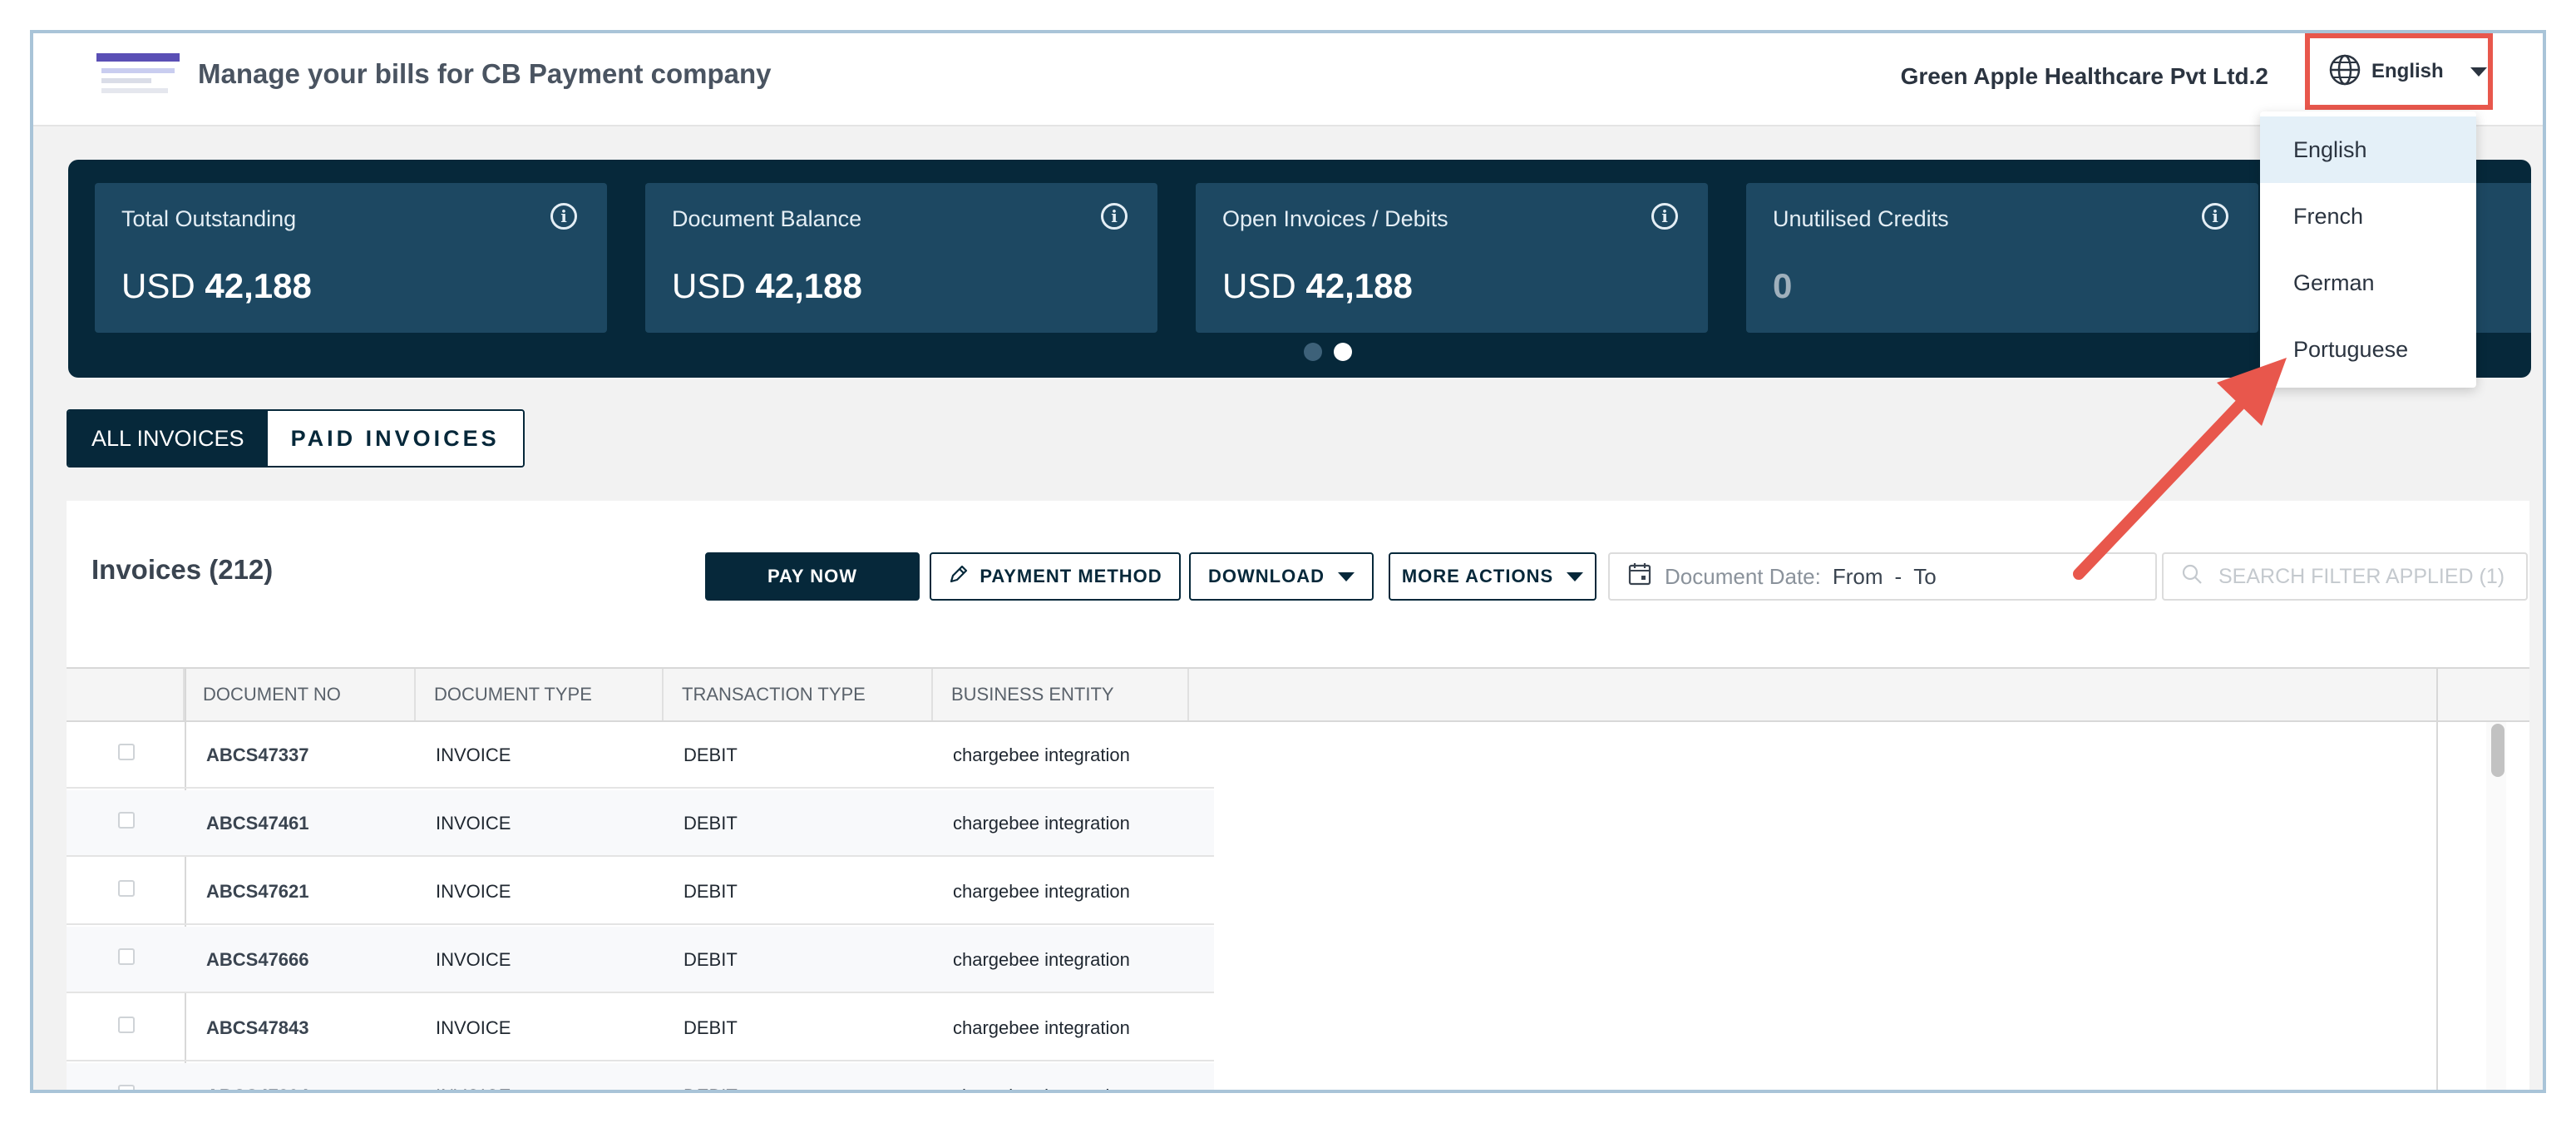 The width and height of the screenshot is (2576, 1123). What do you see at coordinates (257, 1028) in the screenshot?
I see `document-no: ABCS47843` at bounding box center [257, 1028].